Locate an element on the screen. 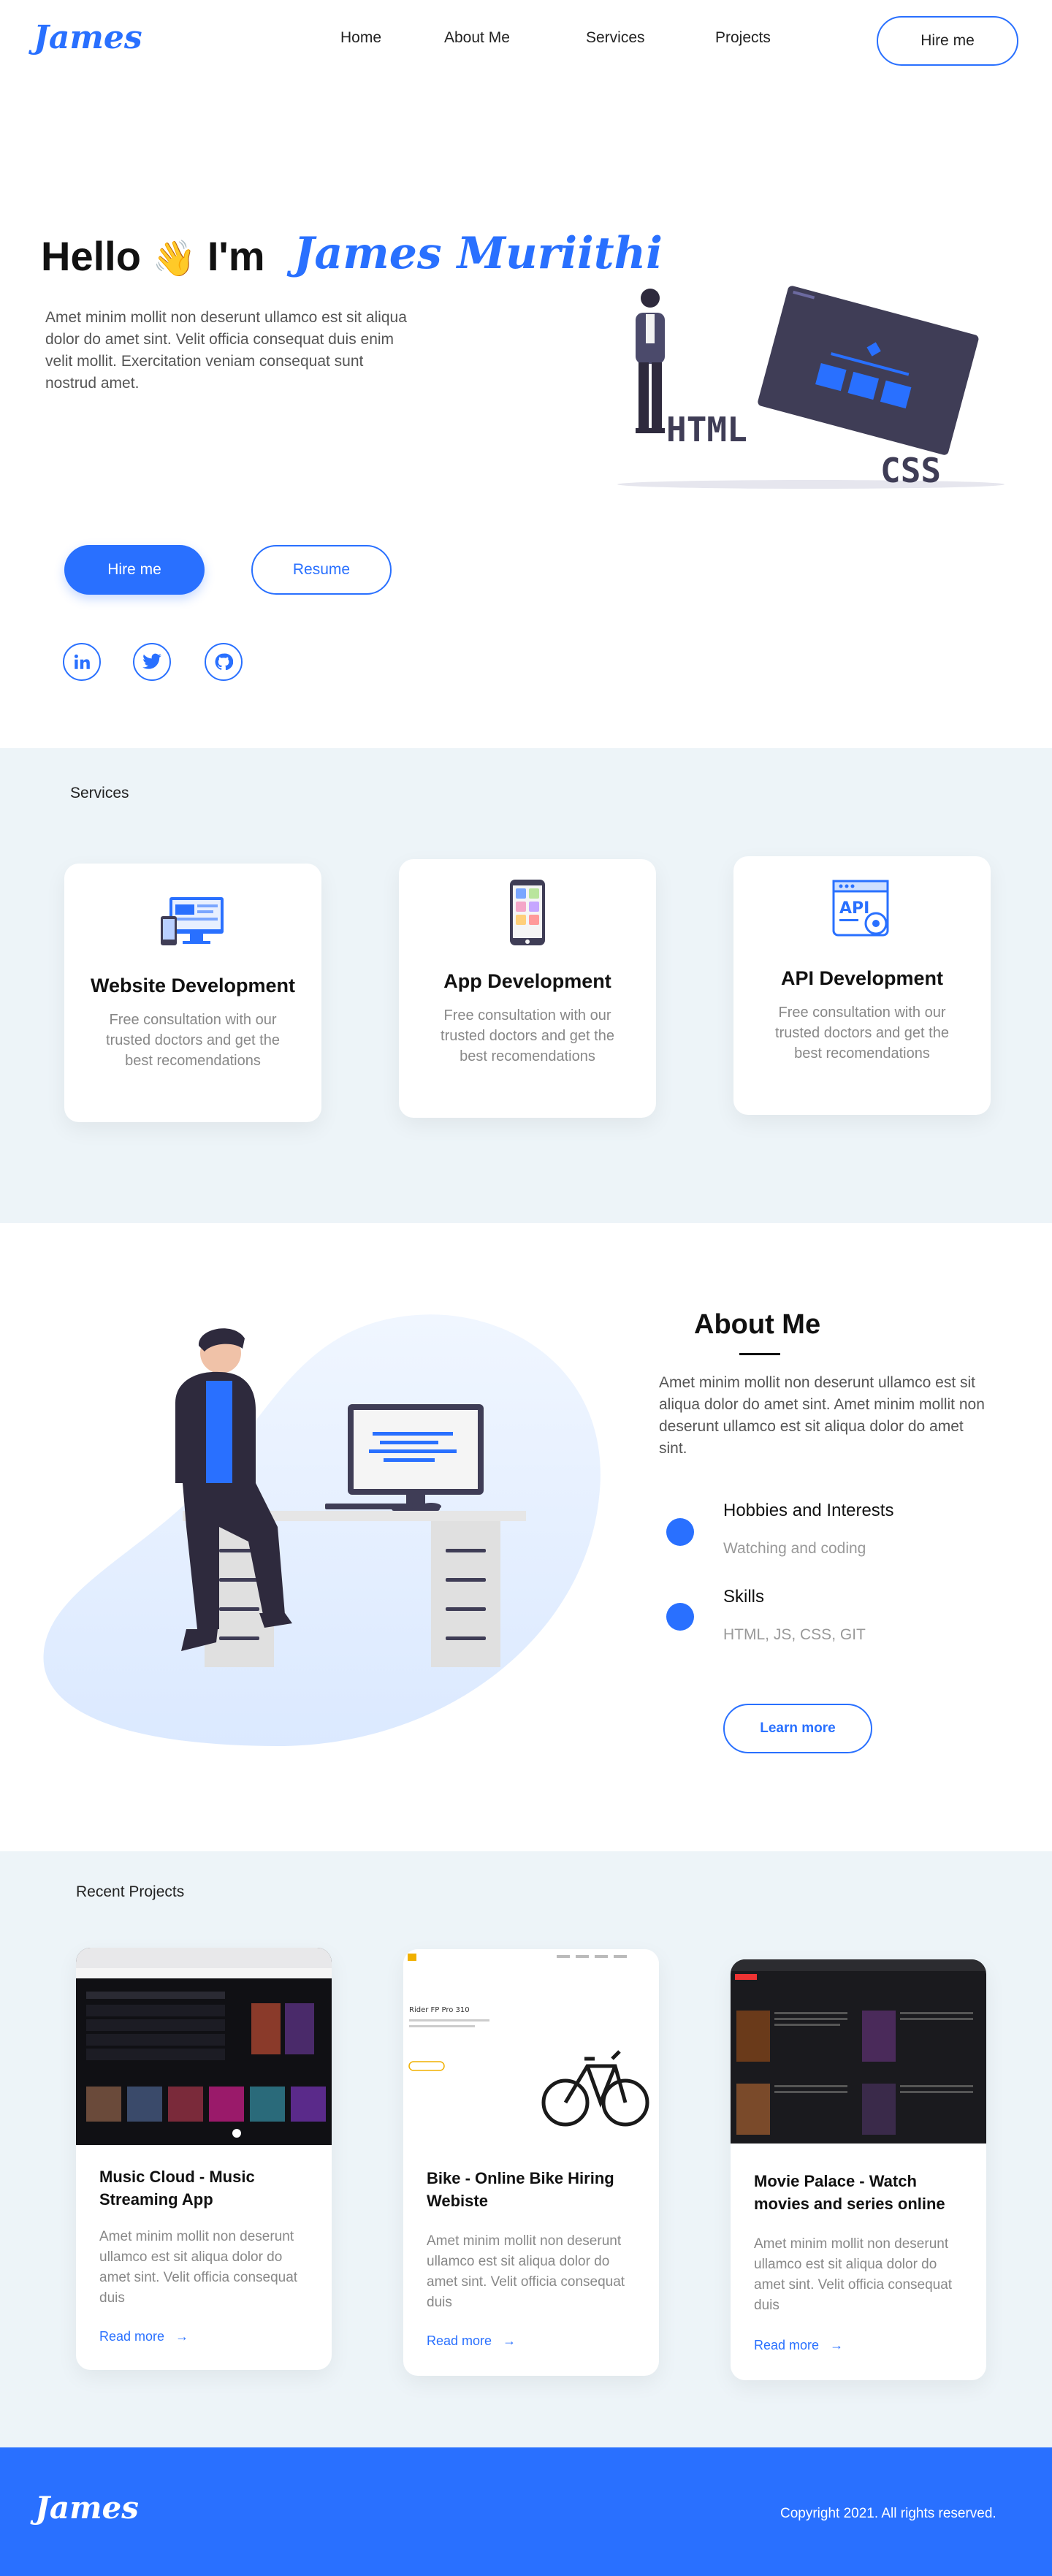 This screenshot has height=2576, width=1052. phone-app-icon is located at coordinates (527, 913).